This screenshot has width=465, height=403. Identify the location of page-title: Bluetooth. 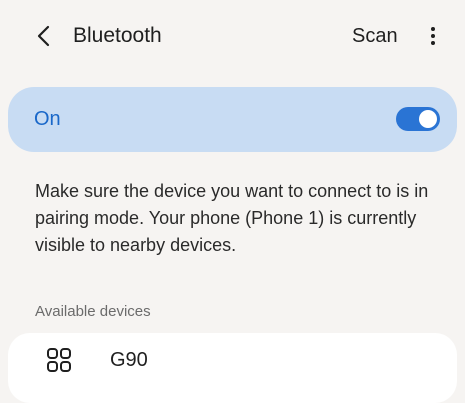
(117, 35).